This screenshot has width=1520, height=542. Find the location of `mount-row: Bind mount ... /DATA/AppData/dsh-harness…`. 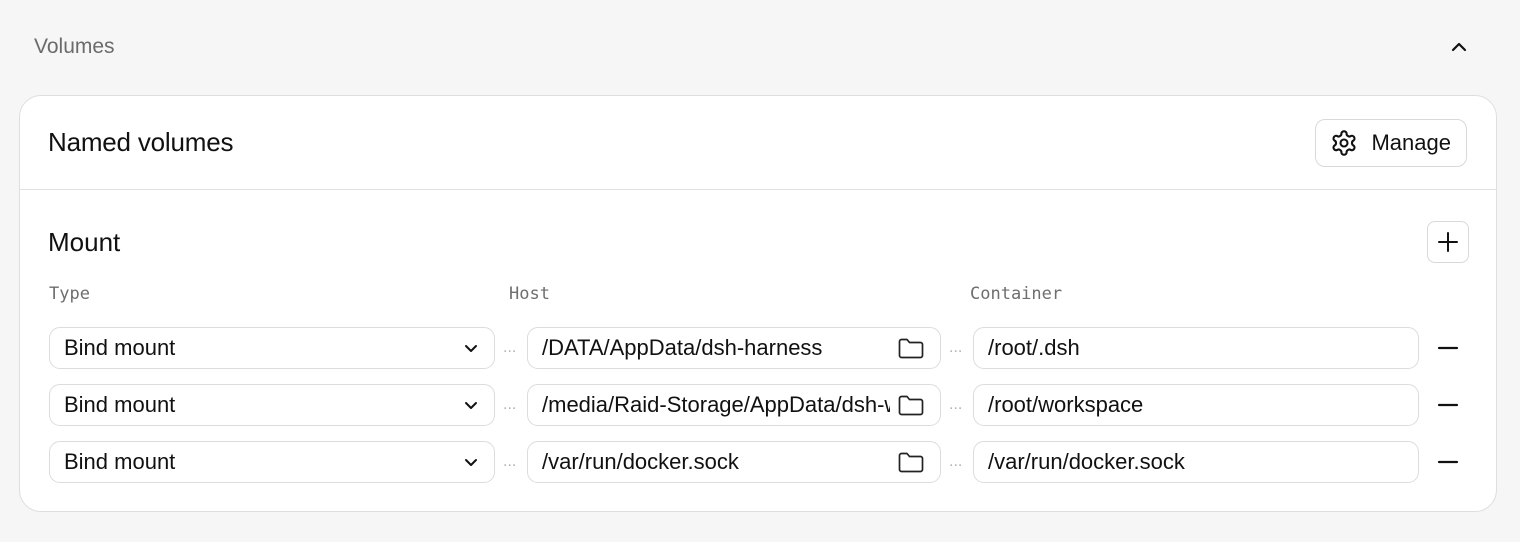

mount-row: Bind mount ... /DATA/AppData/dsh-harness… is located at coordinates (758, 349).